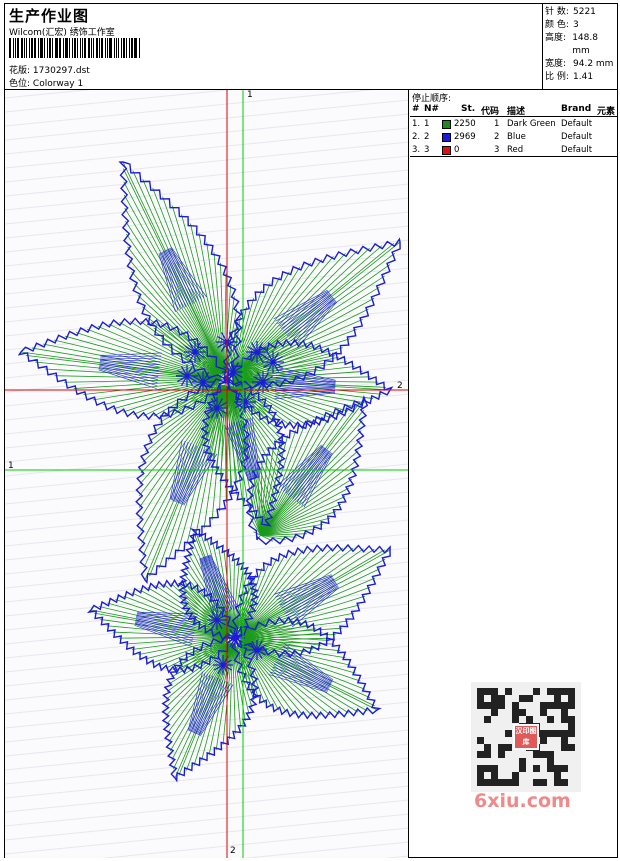  I want to click on panel-divider, so click(513, 156).